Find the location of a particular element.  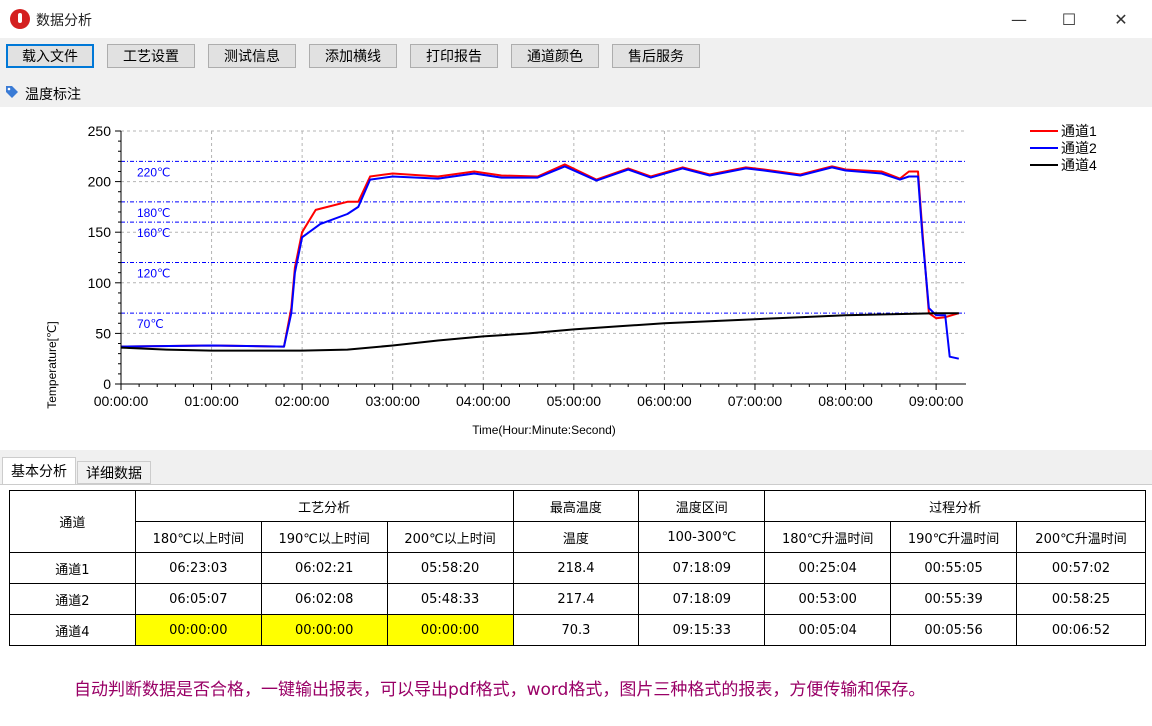

header-max-temp: 最高温度 is located at coordinates (576, 506).